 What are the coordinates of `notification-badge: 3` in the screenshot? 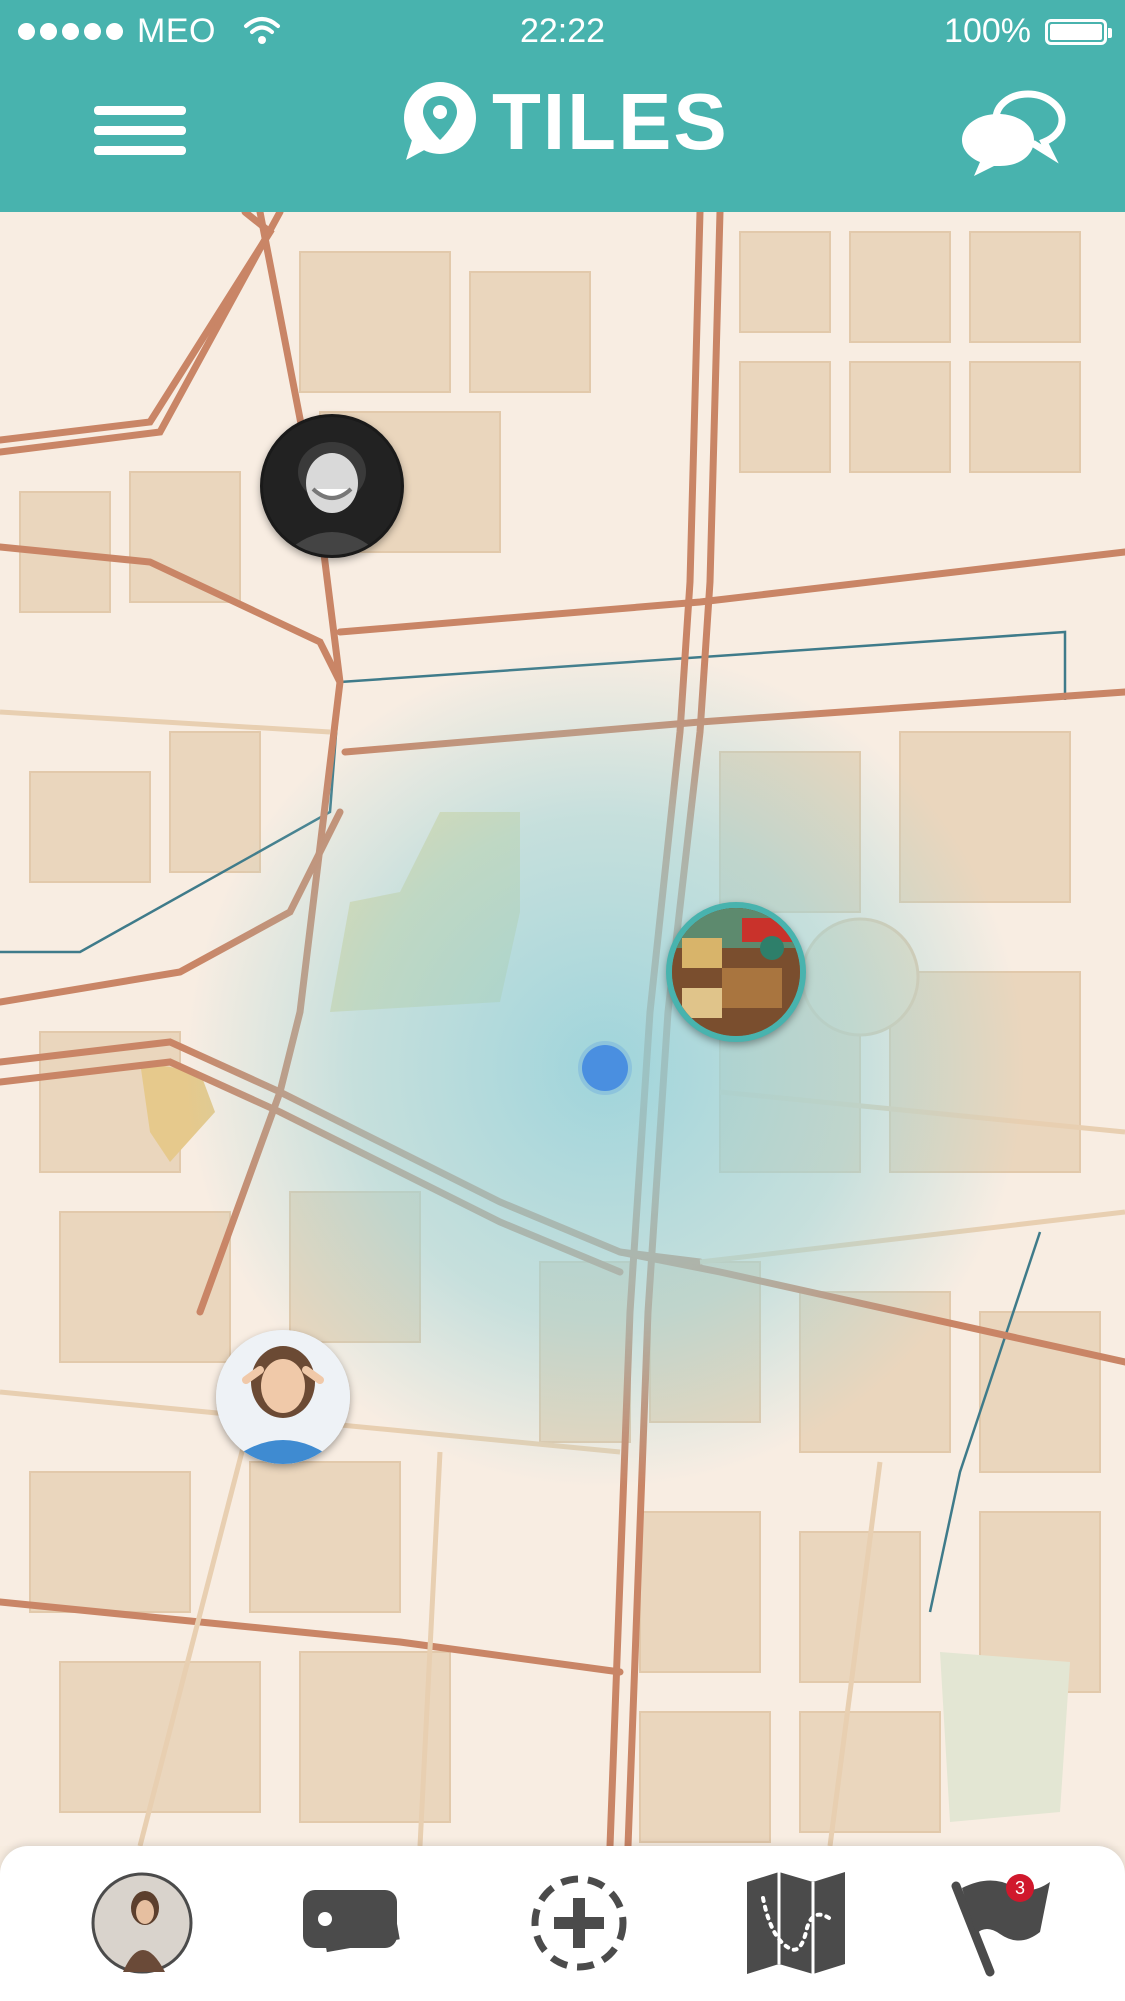 It's located at (1020, 1888).